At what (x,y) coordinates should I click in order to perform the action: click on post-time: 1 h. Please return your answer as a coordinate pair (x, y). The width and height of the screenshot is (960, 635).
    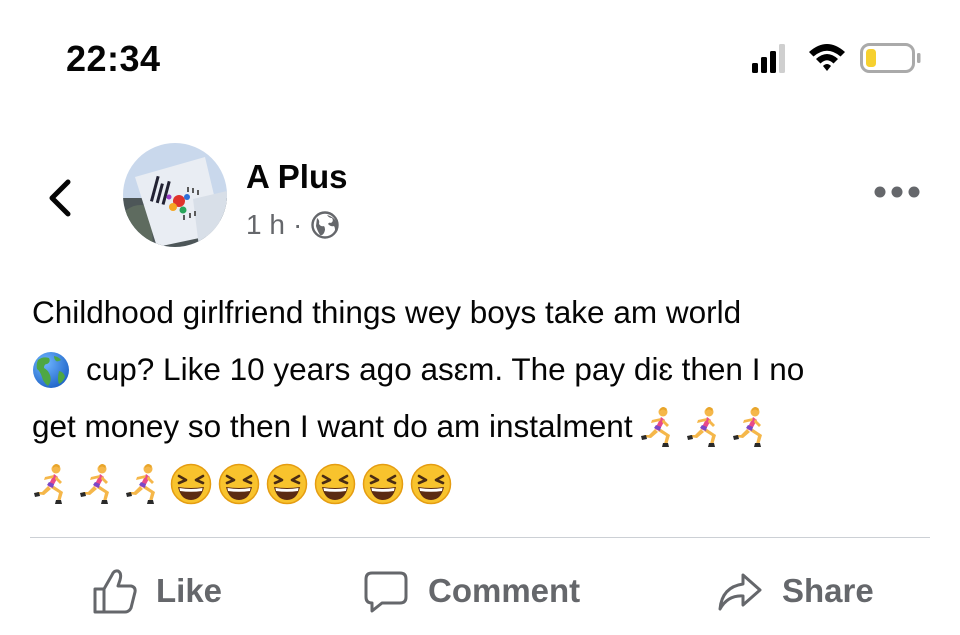
    Looking at the image, I should click on (265, 225).